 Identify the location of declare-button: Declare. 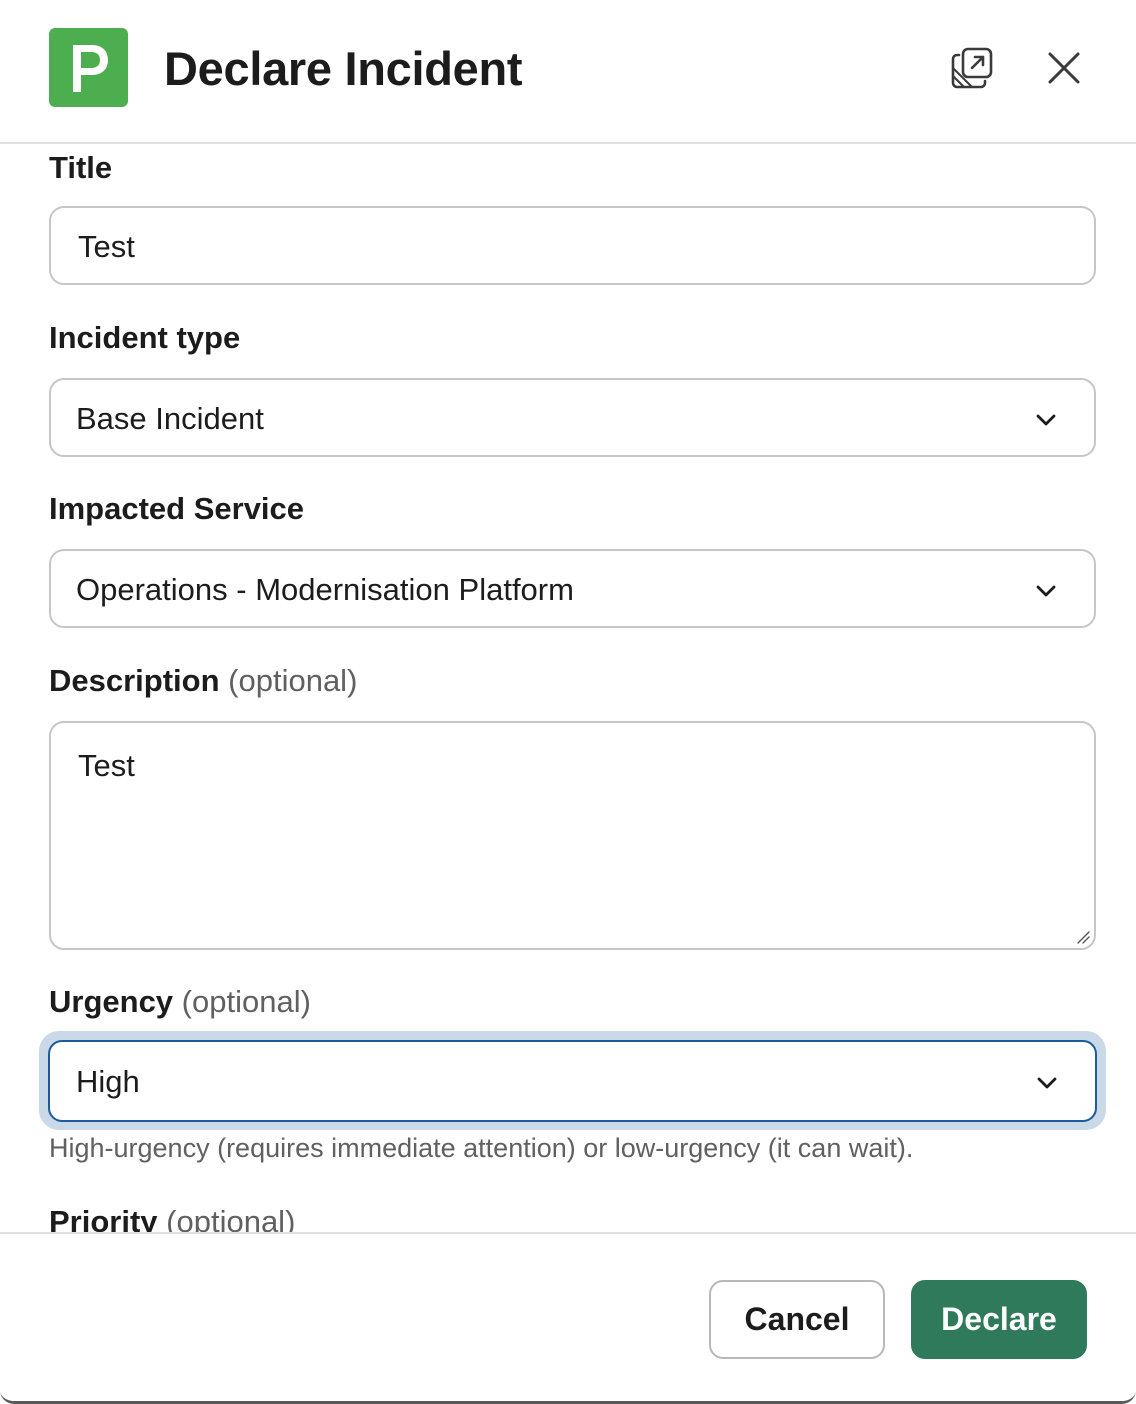
(999, 1319).